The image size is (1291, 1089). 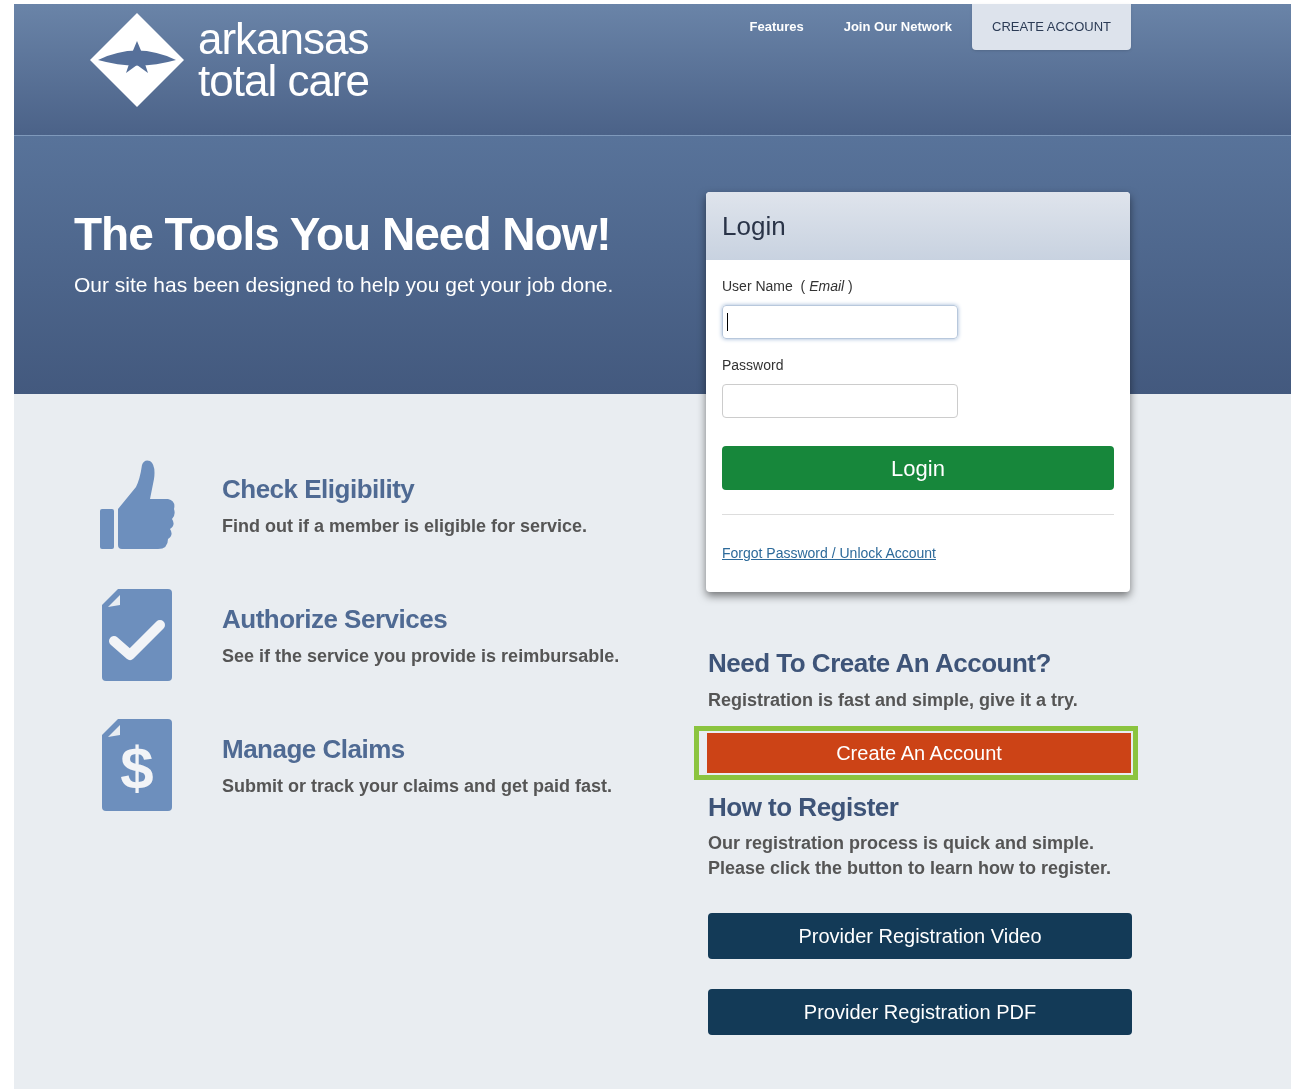 I want to click on dollar-document-icon: $, so click(x=137, y=764).